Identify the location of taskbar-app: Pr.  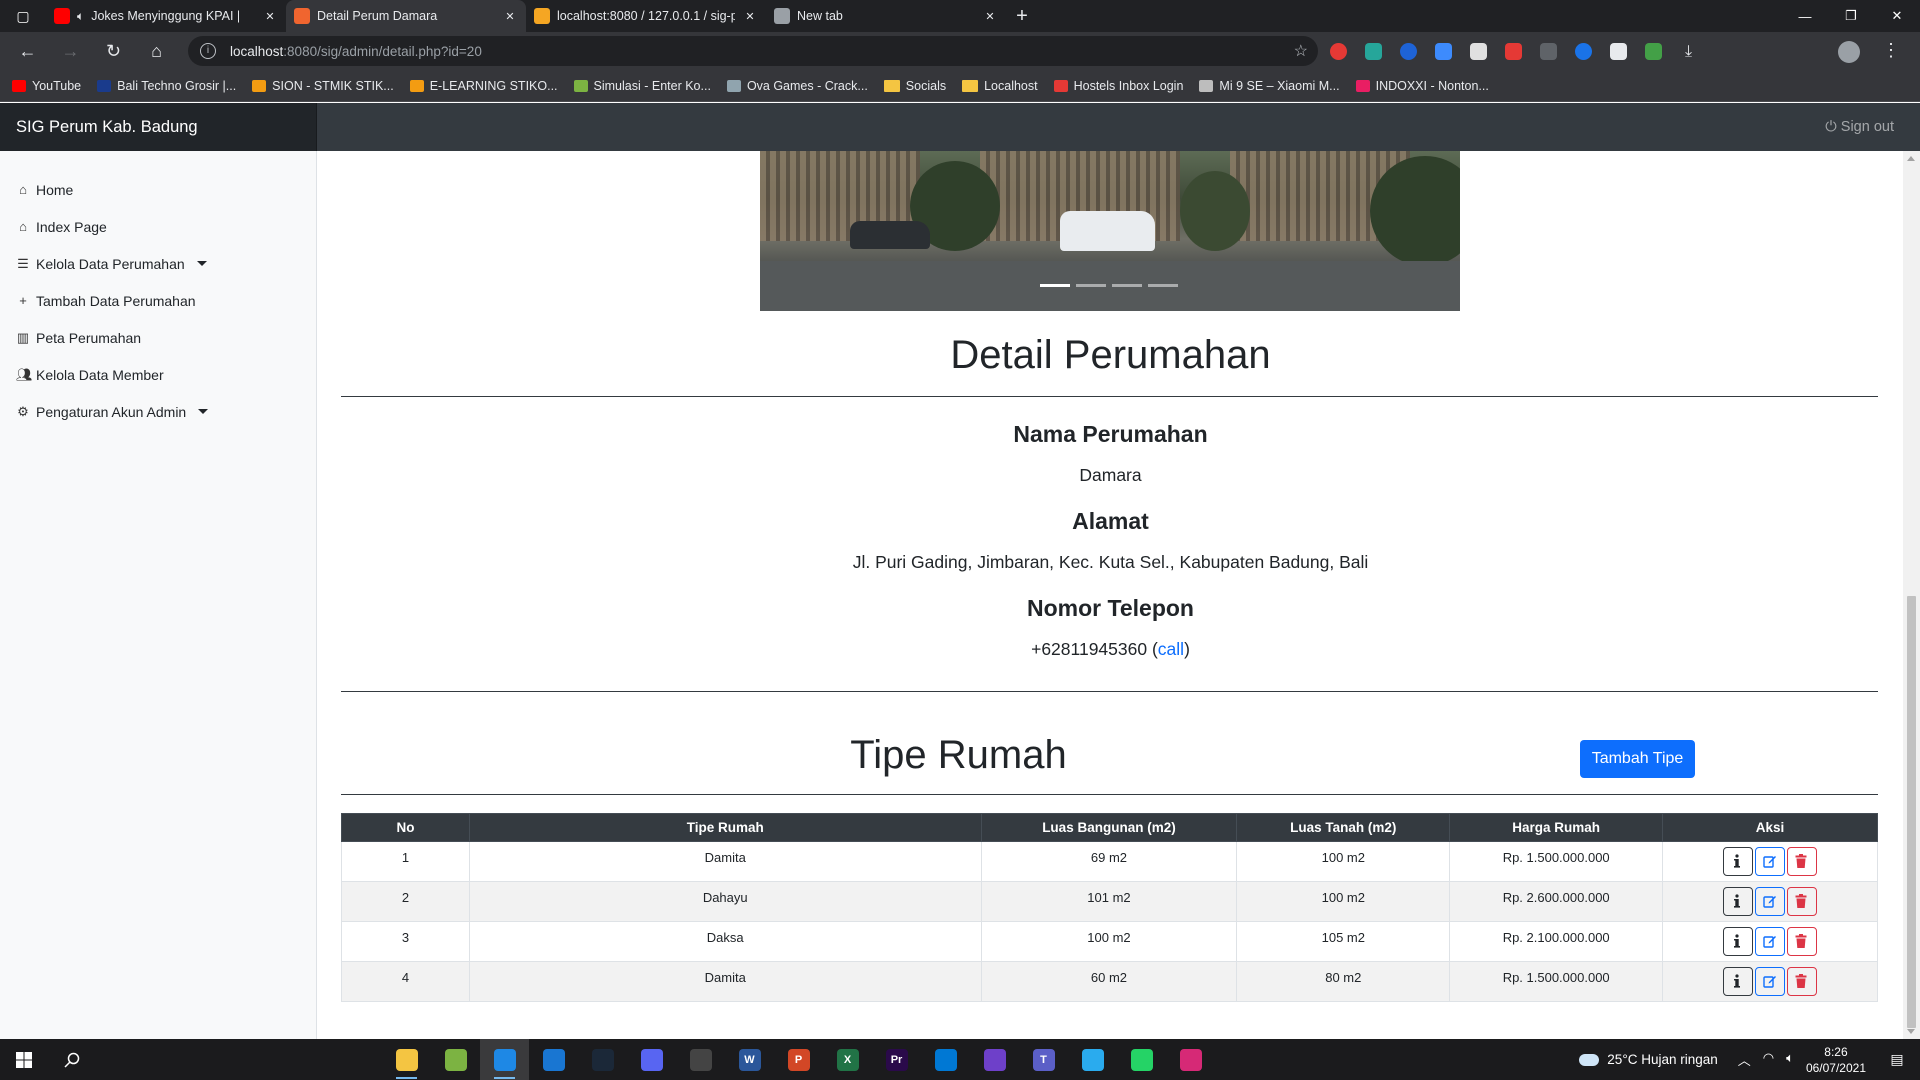
(896, 1059).